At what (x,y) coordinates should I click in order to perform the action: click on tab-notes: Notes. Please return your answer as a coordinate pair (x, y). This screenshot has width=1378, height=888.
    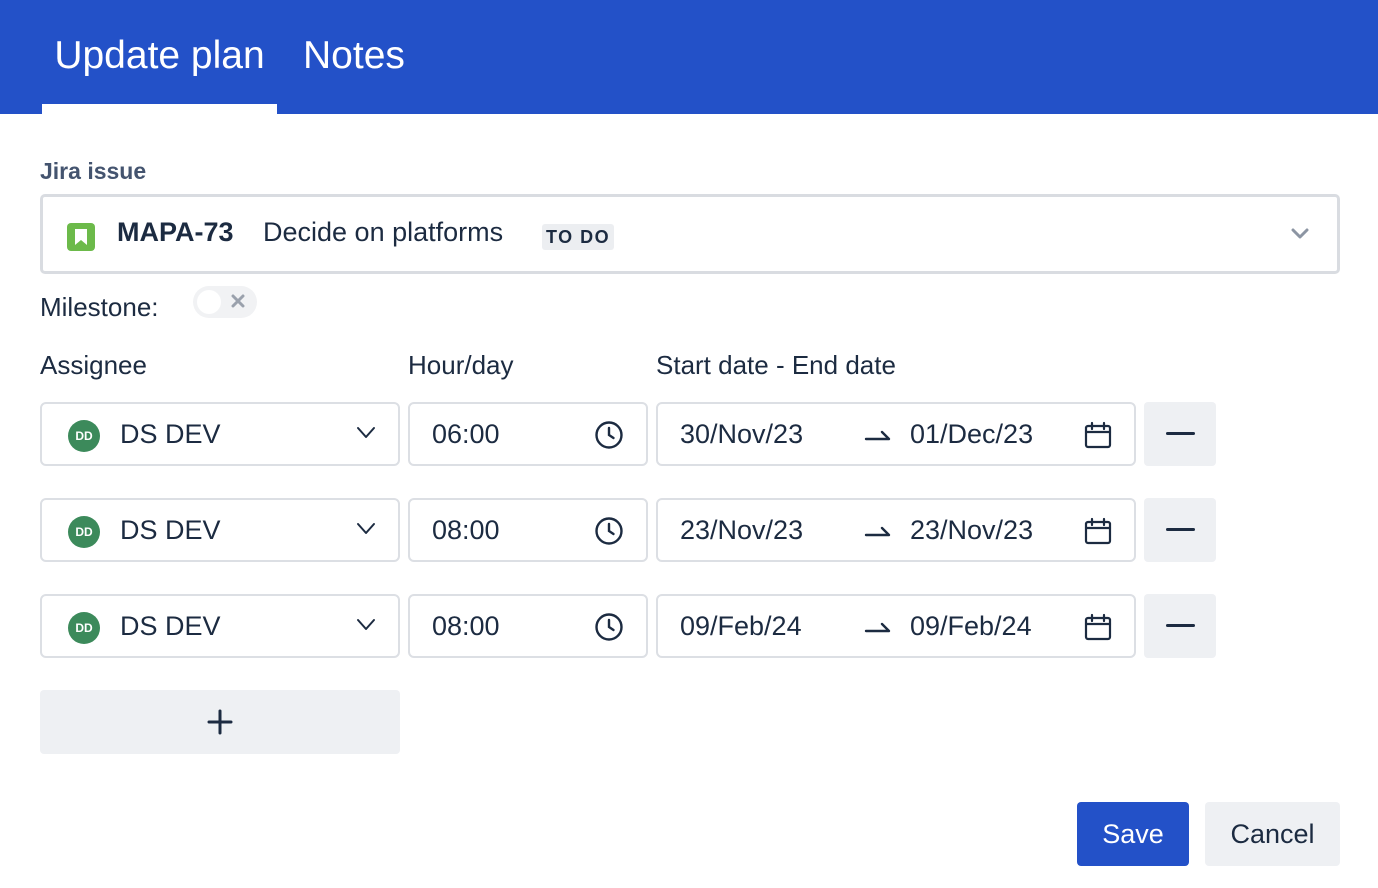
    Looking at the image, I should click on (354, 72).